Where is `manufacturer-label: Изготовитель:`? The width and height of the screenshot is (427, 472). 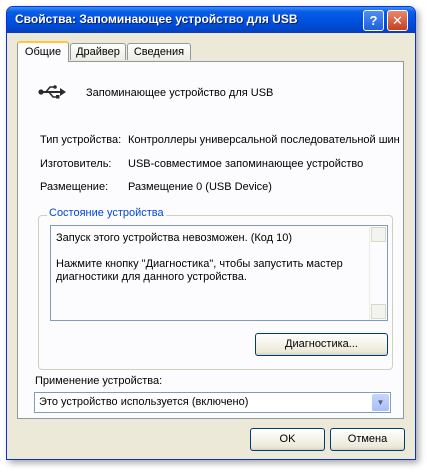
manufacturer-label: Изготовитель: is located at coordinates (76, 164).